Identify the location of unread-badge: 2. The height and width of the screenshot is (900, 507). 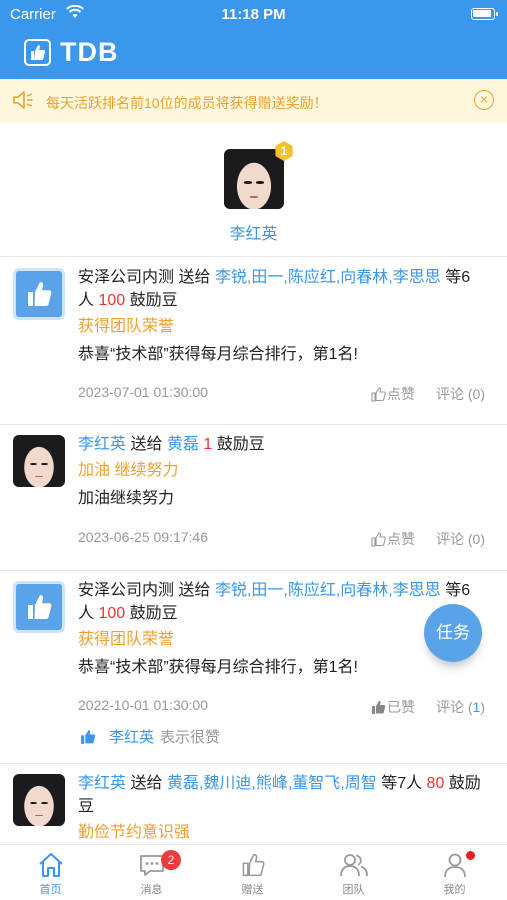
(171, 860).